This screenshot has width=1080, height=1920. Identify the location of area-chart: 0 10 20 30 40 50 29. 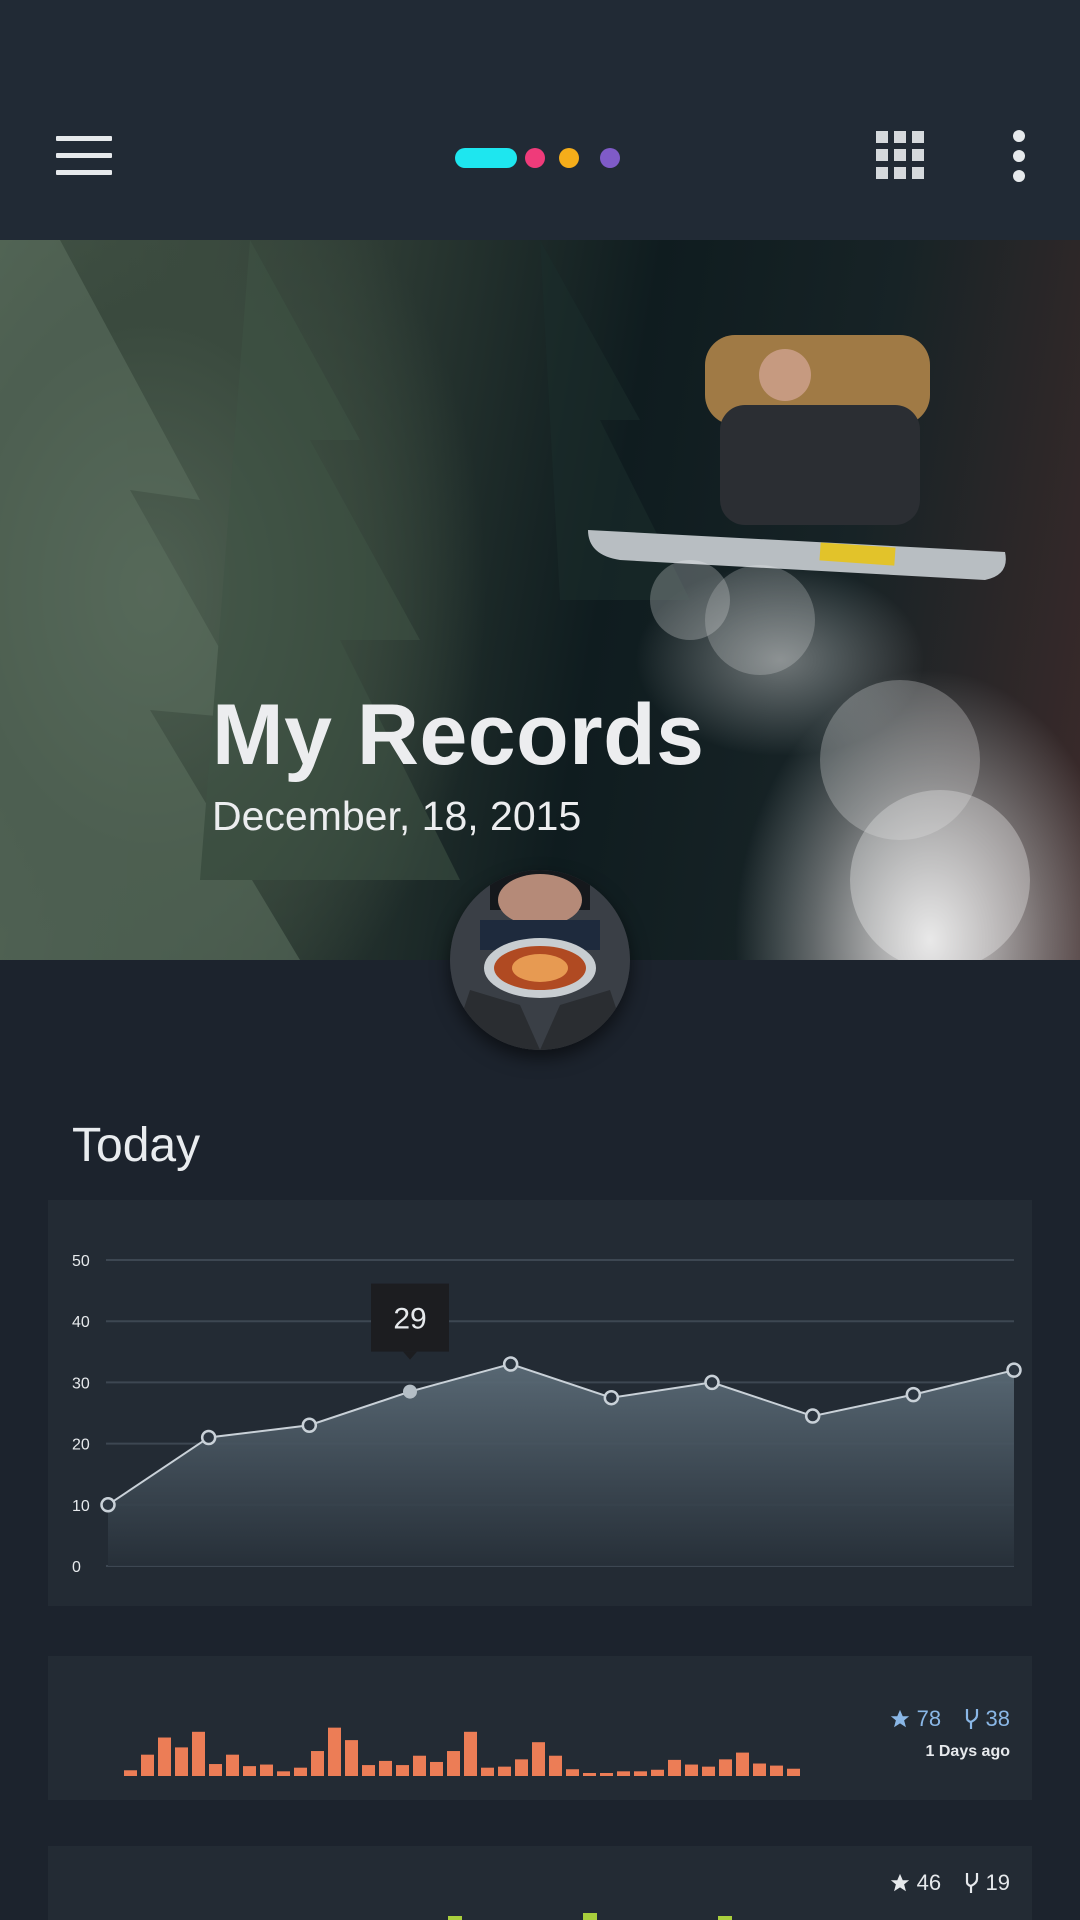
(547, 1414).